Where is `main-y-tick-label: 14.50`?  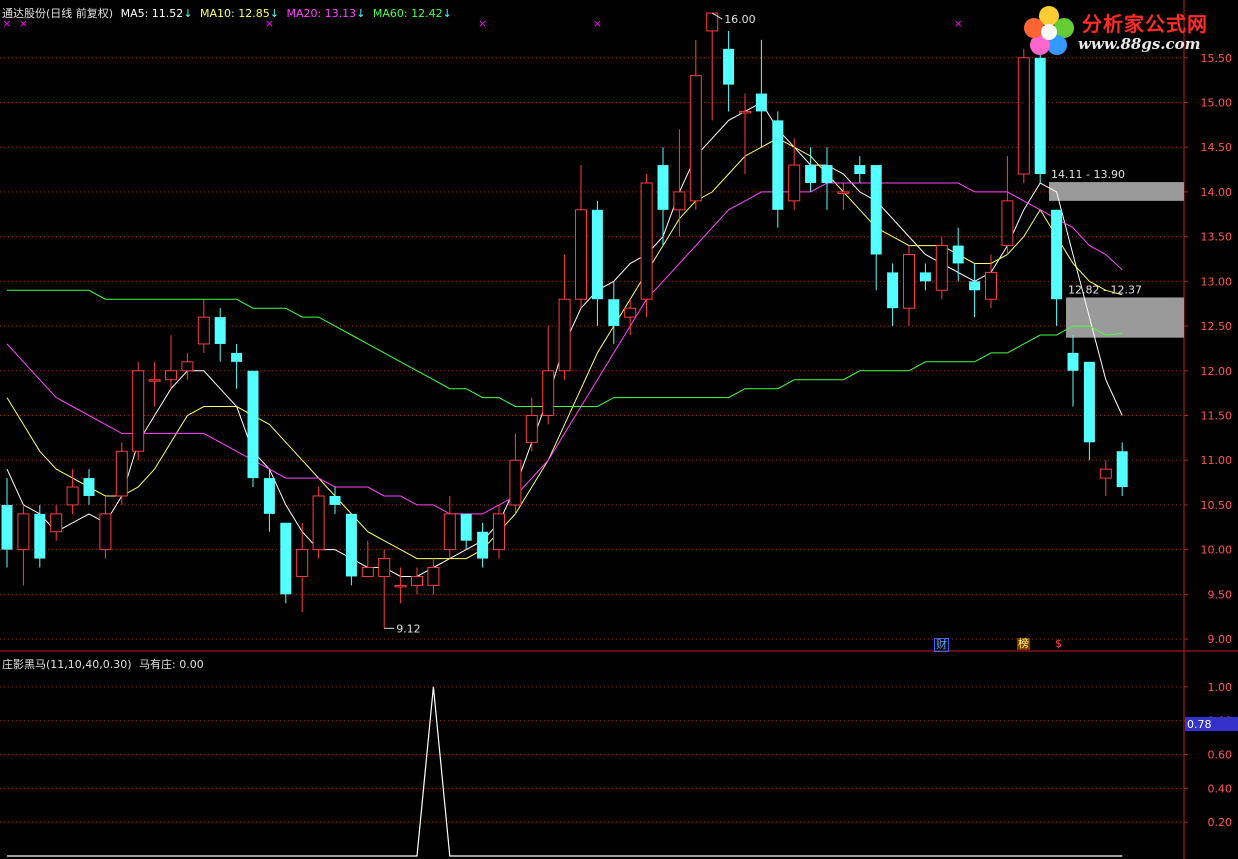
main-y-tick-label: 14.50 is located at coordinates (1217, 147).